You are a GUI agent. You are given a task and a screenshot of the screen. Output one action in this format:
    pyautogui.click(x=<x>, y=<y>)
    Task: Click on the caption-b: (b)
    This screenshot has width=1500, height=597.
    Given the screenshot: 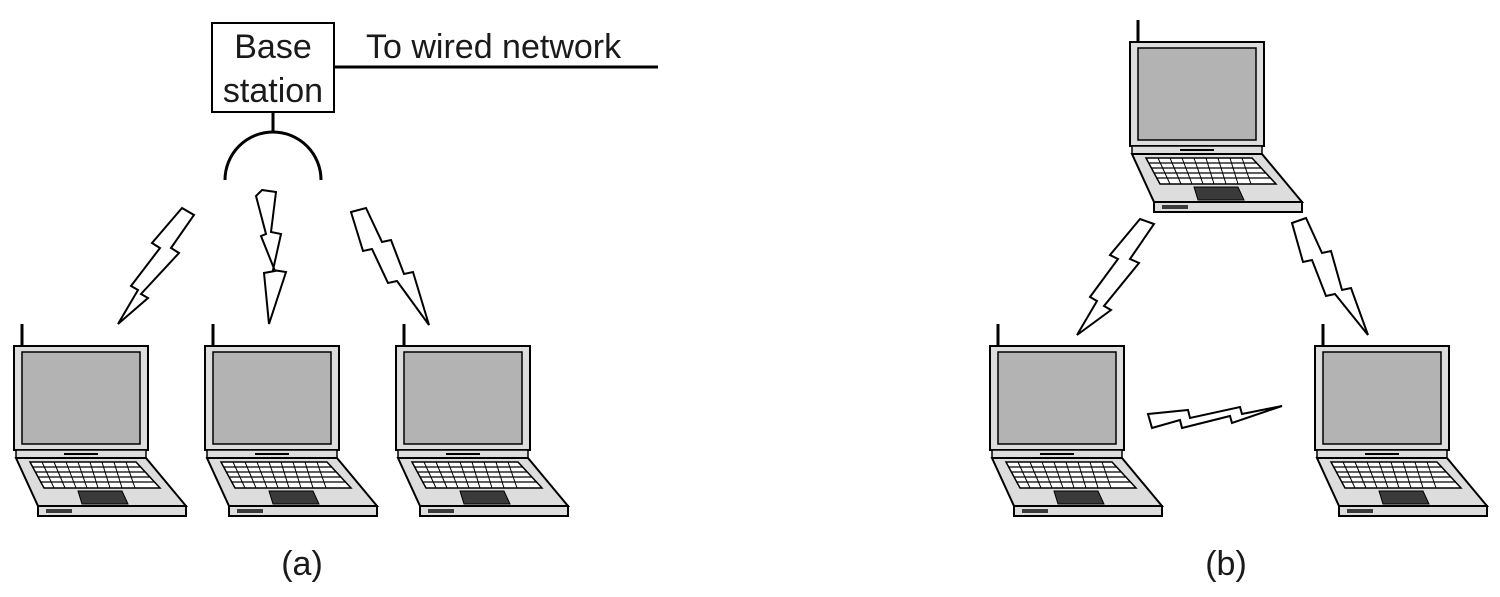 What is the action you would take?
    pyautogui.click(x=1226, y=564)
    